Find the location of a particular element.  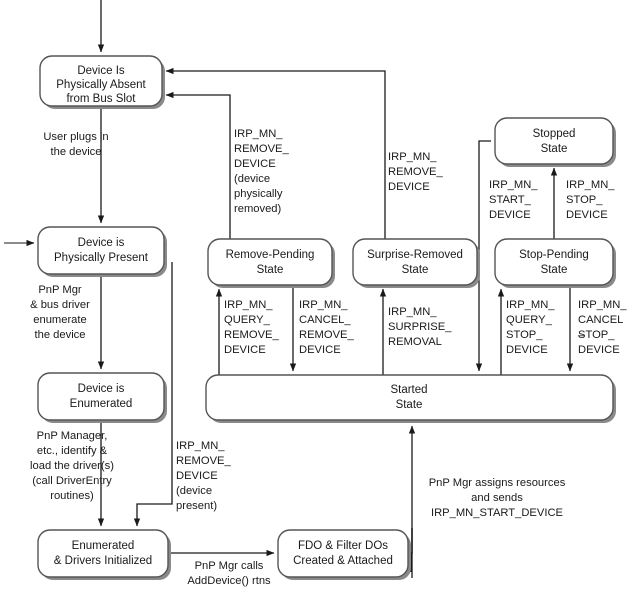

state-device-absent-label: Device Is is located at coordinates (101, 71).